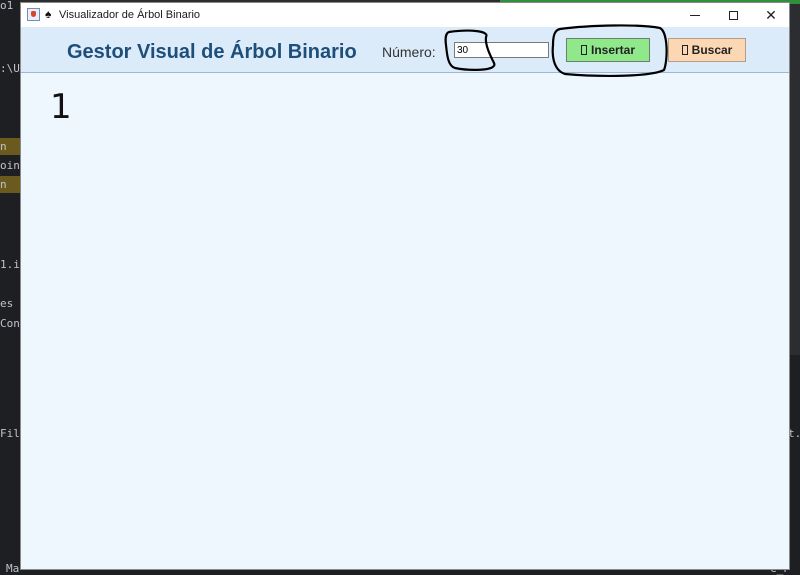  I want to click on close-icon: ✕, so click(771, 14).